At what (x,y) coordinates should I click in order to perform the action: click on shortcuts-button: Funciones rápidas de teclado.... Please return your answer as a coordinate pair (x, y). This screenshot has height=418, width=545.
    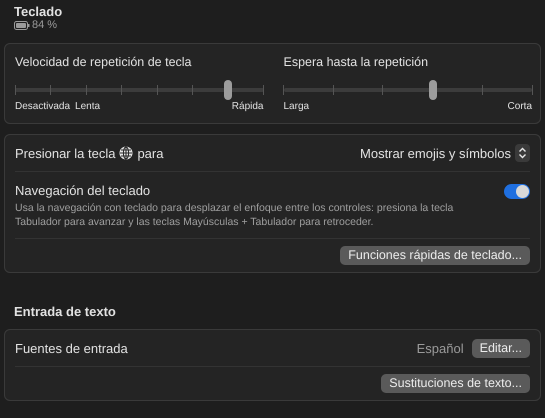
    Looking at the image, I should click on (435, 255).